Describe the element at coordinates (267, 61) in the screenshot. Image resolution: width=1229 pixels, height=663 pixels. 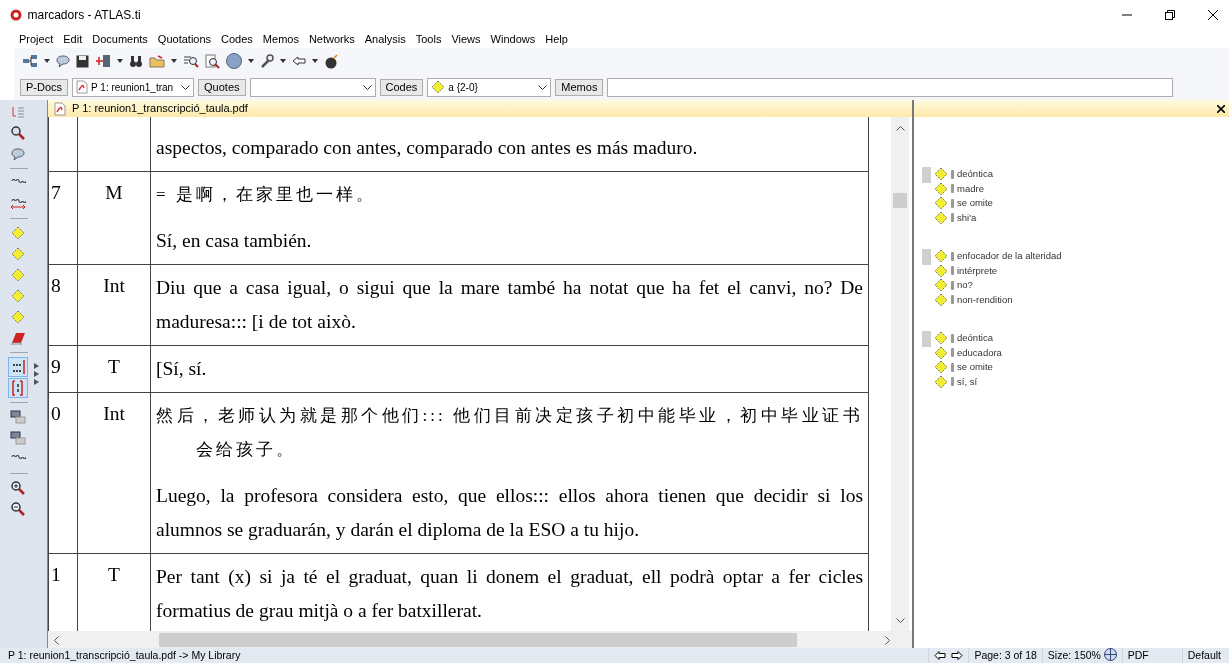
I see `wrench-icon` at that location.